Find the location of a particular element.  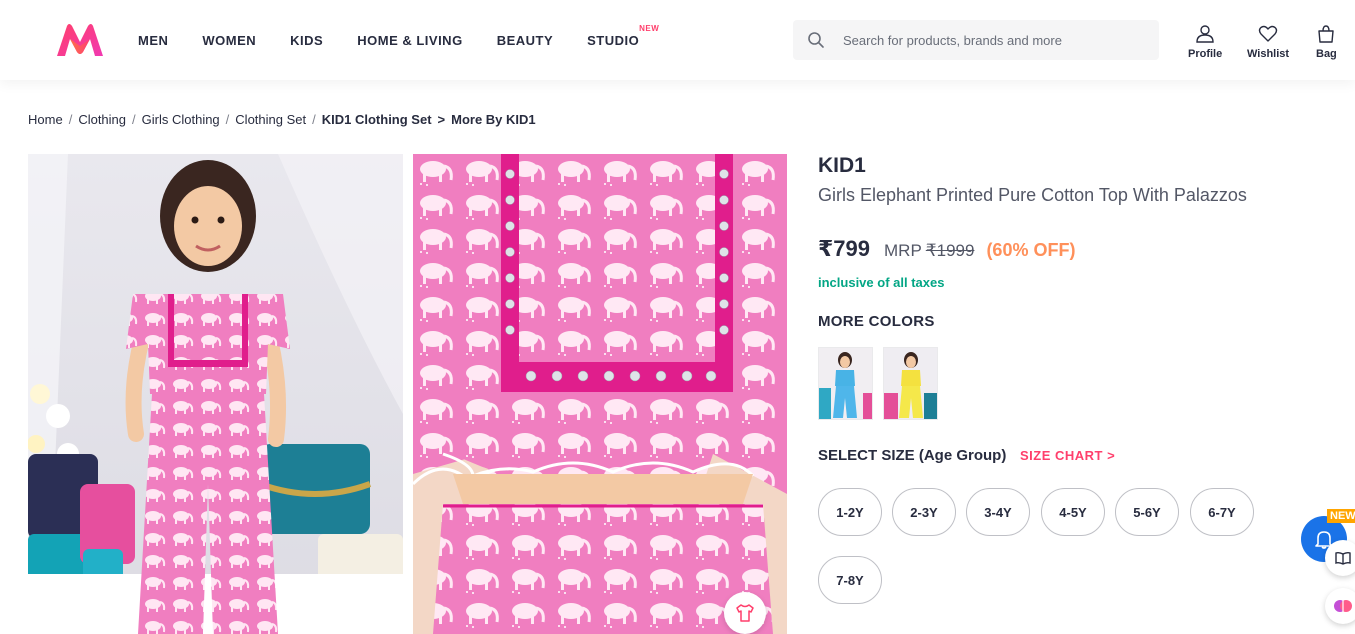

bag-label: Bag is located at coordinates (1326, 54).